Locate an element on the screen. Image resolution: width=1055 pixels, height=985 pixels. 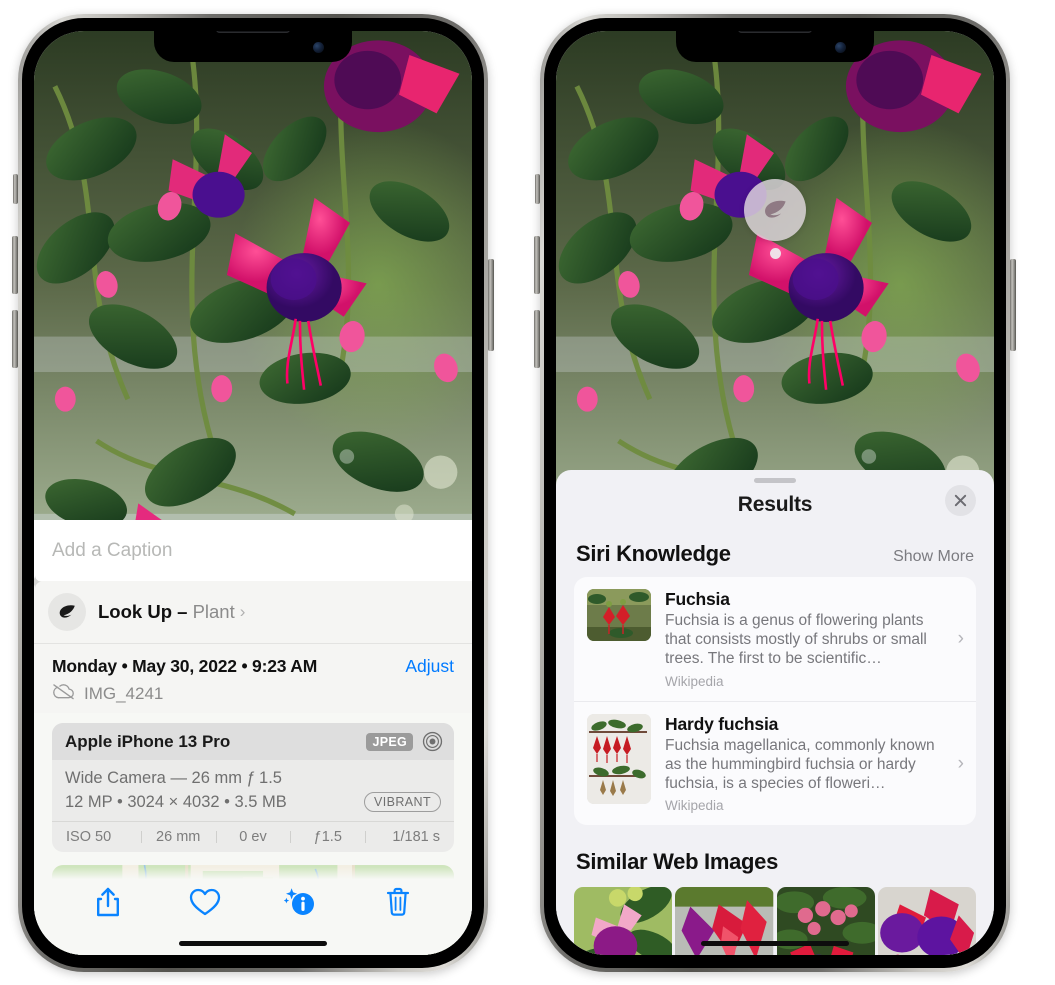
look-up-label: Look Up – Plant is located at coordinates (166, 612).